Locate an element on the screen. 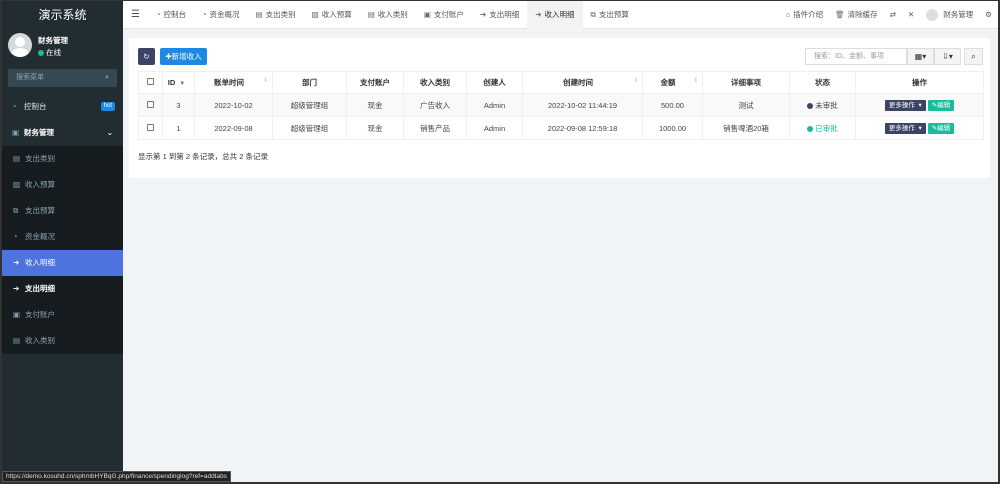 The image size is (1000, 484). sidebar-toggle-button: ☰ is located at coordinates (135, 15).